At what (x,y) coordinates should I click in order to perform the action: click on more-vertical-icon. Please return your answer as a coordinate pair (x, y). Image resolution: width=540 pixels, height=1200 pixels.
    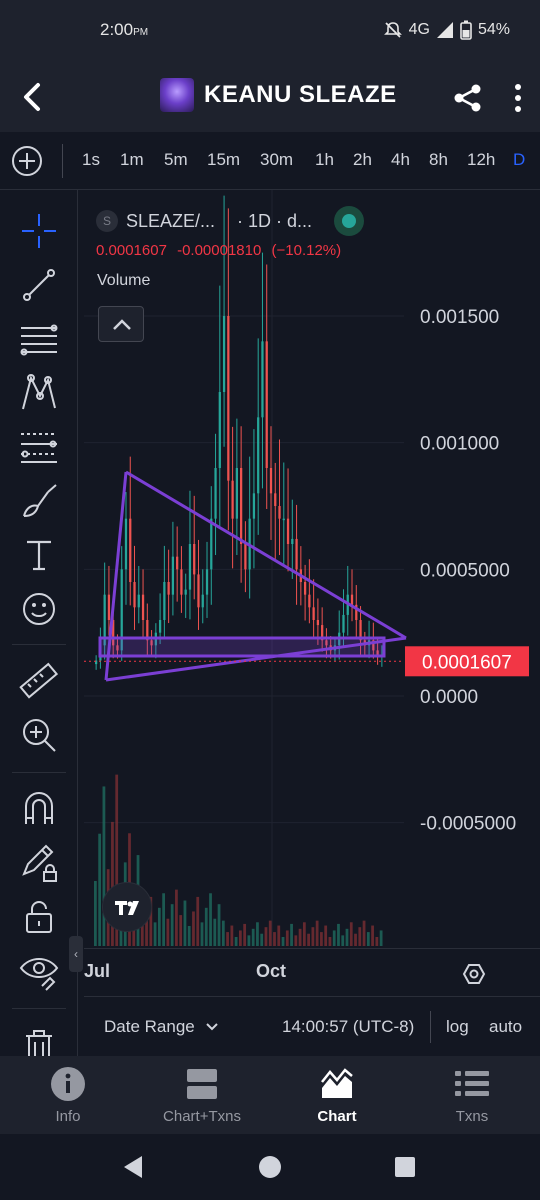
    Looking at the image, I should click on (518, 98).